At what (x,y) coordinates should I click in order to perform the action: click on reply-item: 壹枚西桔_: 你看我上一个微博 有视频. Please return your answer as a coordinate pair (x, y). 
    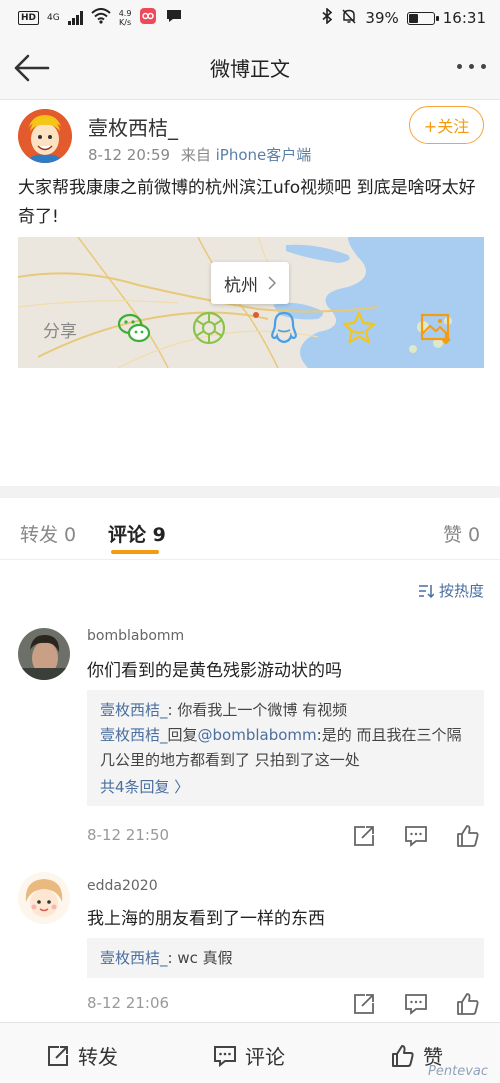
    Looking at the image, I should click on (285, 710).